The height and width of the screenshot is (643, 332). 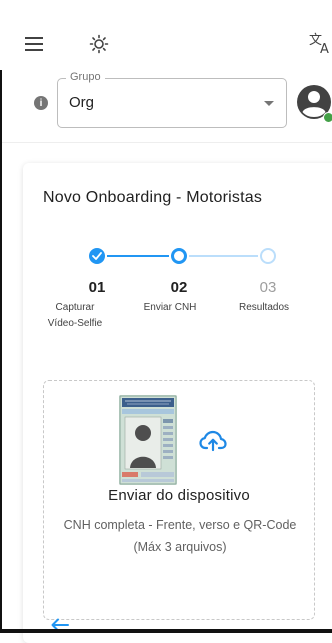 What do you see at coordinates (97, 287) in the screenshot?
I see `step-1-number: 01` at bounding box center [97, 287].